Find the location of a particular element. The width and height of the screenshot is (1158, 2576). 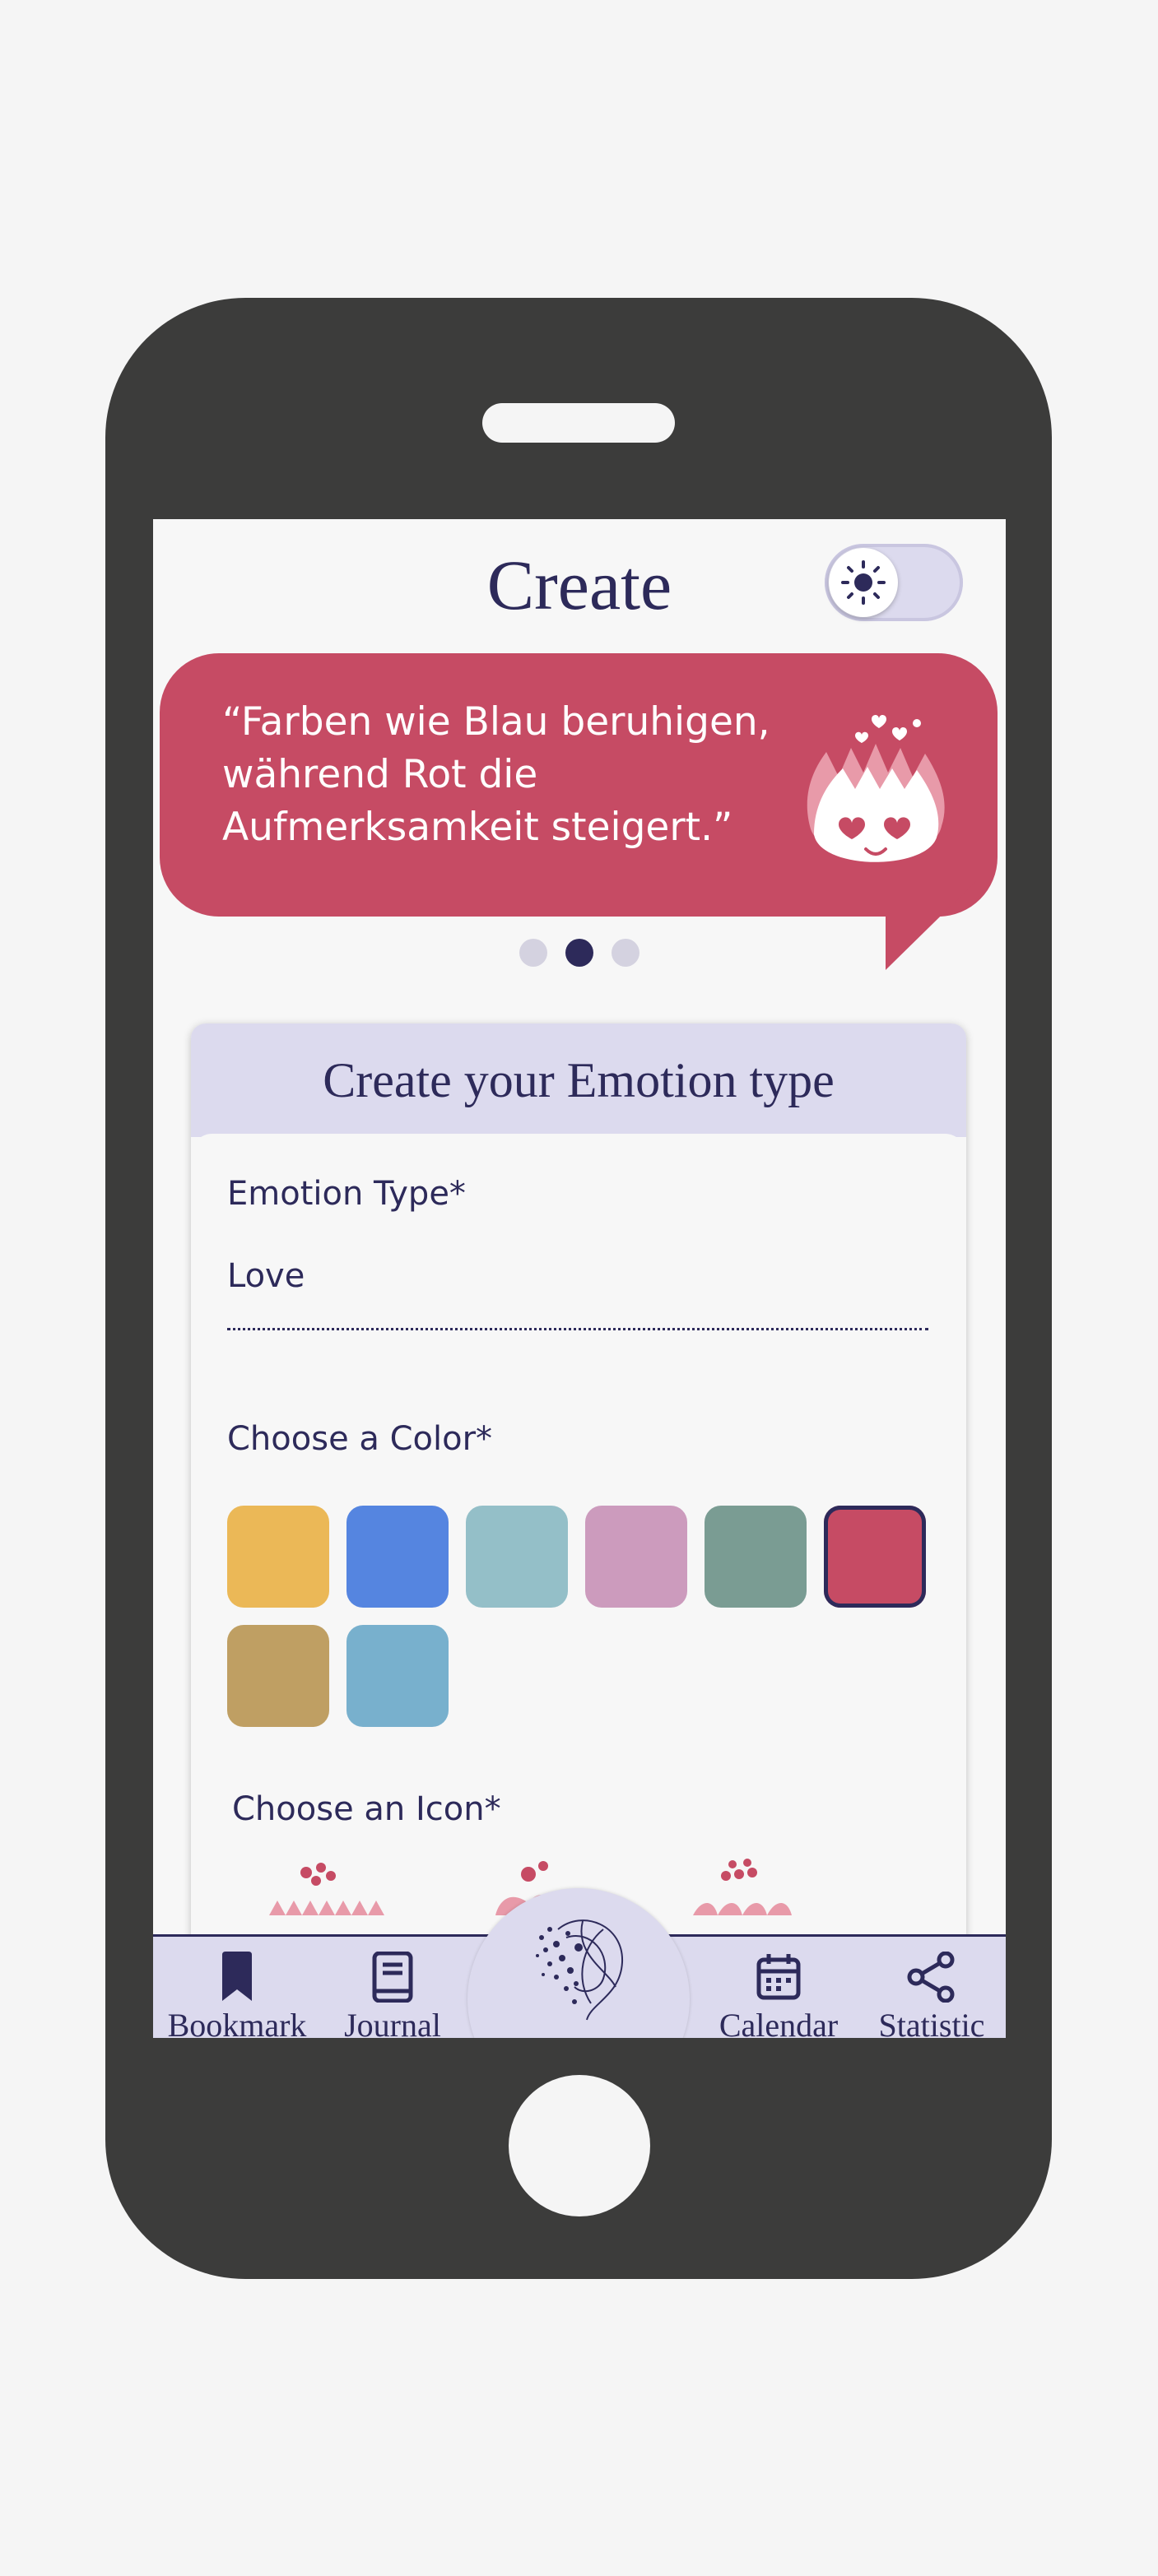

nav-item-bookmark: Bookmark is located at coordinates (237, 1995).